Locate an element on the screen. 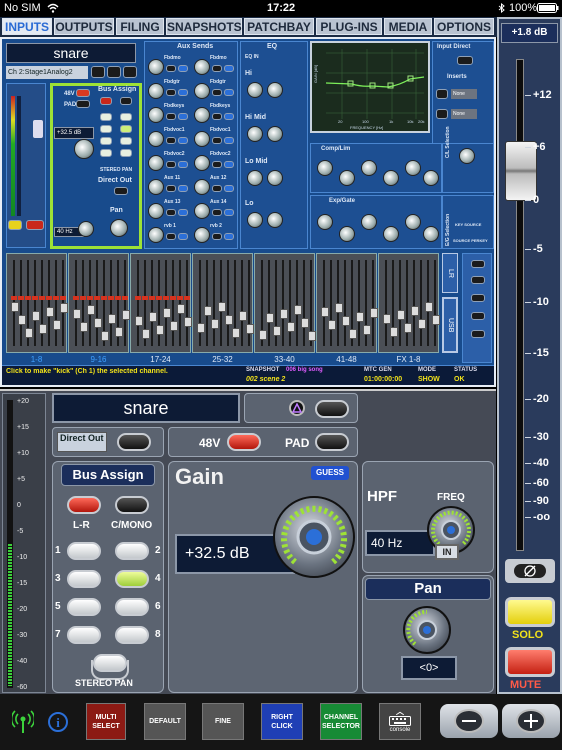 The height and width of the screenshot is (750, 562). eq-hi-gain-knob is located at coordinates (255, 90).